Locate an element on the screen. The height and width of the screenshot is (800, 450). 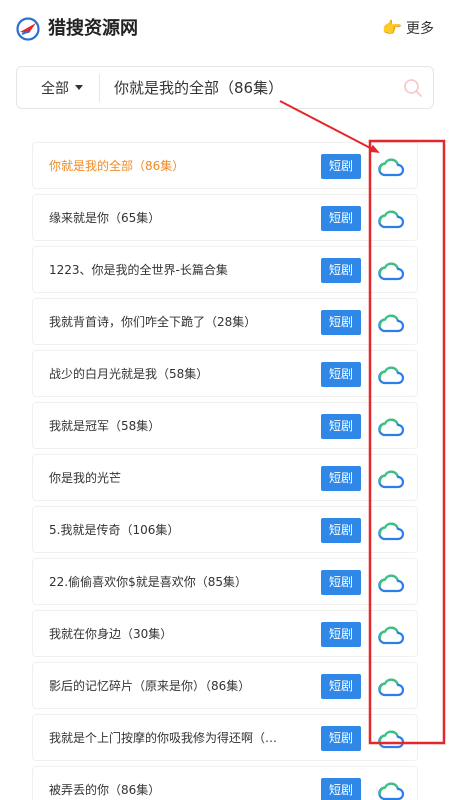
result-item: 你就是我的全部（86集） 短剧 is located at coordinates (225, 165).